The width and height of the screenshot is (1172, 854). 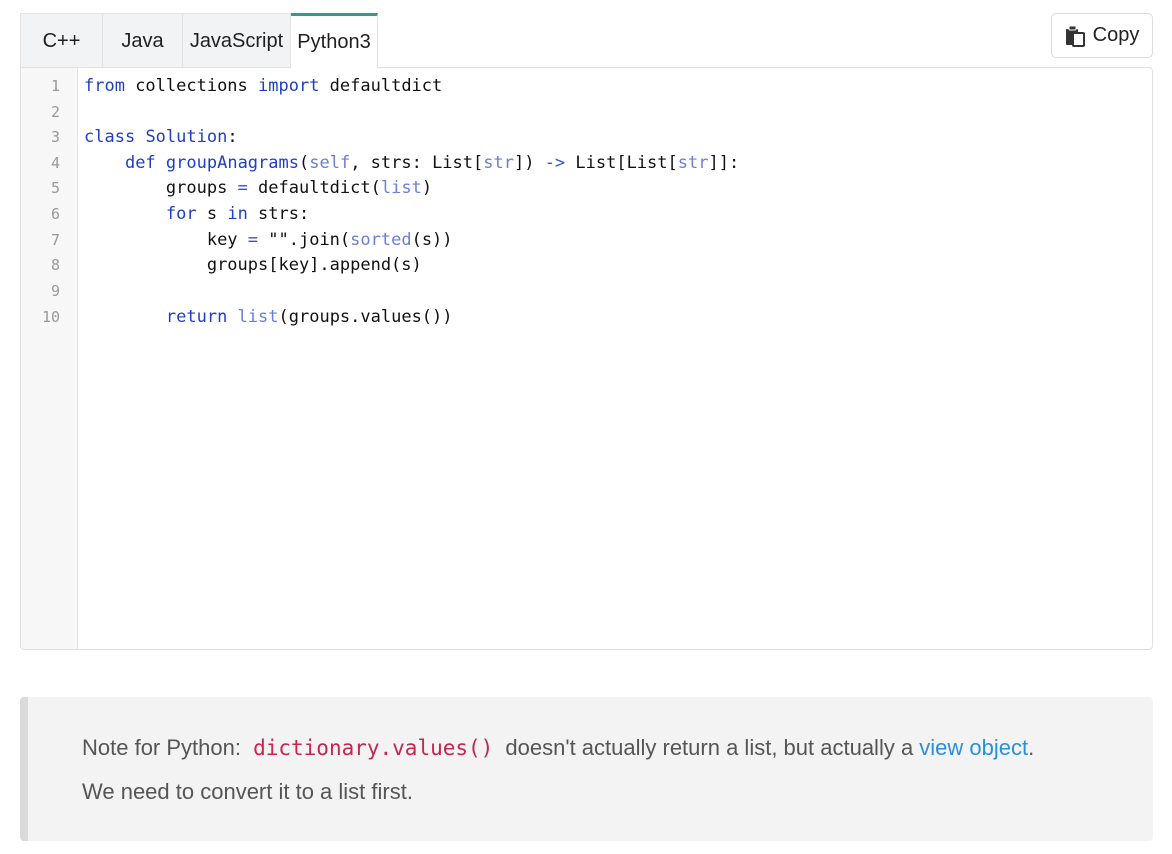 I want to click on code-line: from collections import defaultdict, so click(x=263, y=86).